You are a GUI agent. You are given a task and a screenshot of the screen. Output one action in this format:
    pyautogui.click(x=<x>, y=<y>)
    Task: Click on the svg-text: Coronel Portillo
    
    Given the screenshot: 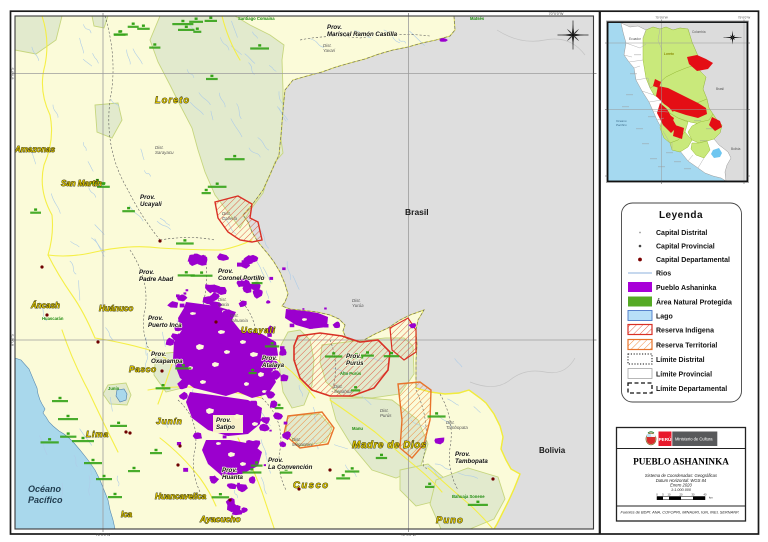 What is the action you would take?
    pyautogui.click(x=241, y=278)
    